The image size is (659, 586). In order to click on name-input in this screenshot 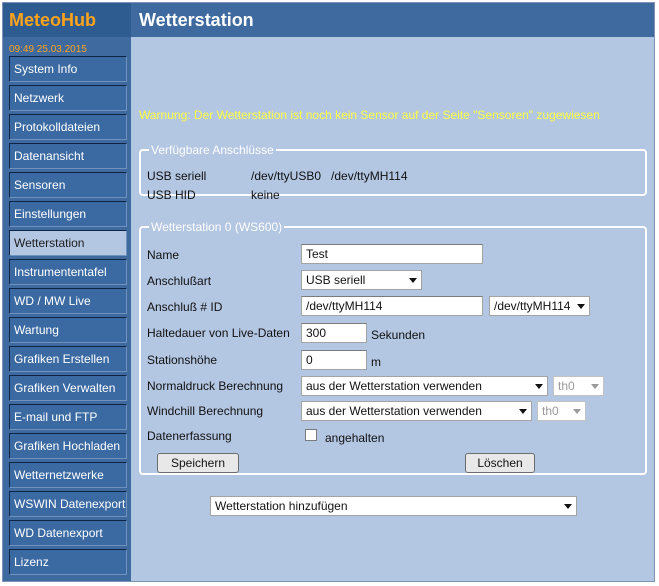, I will do `click(392, 254)`.